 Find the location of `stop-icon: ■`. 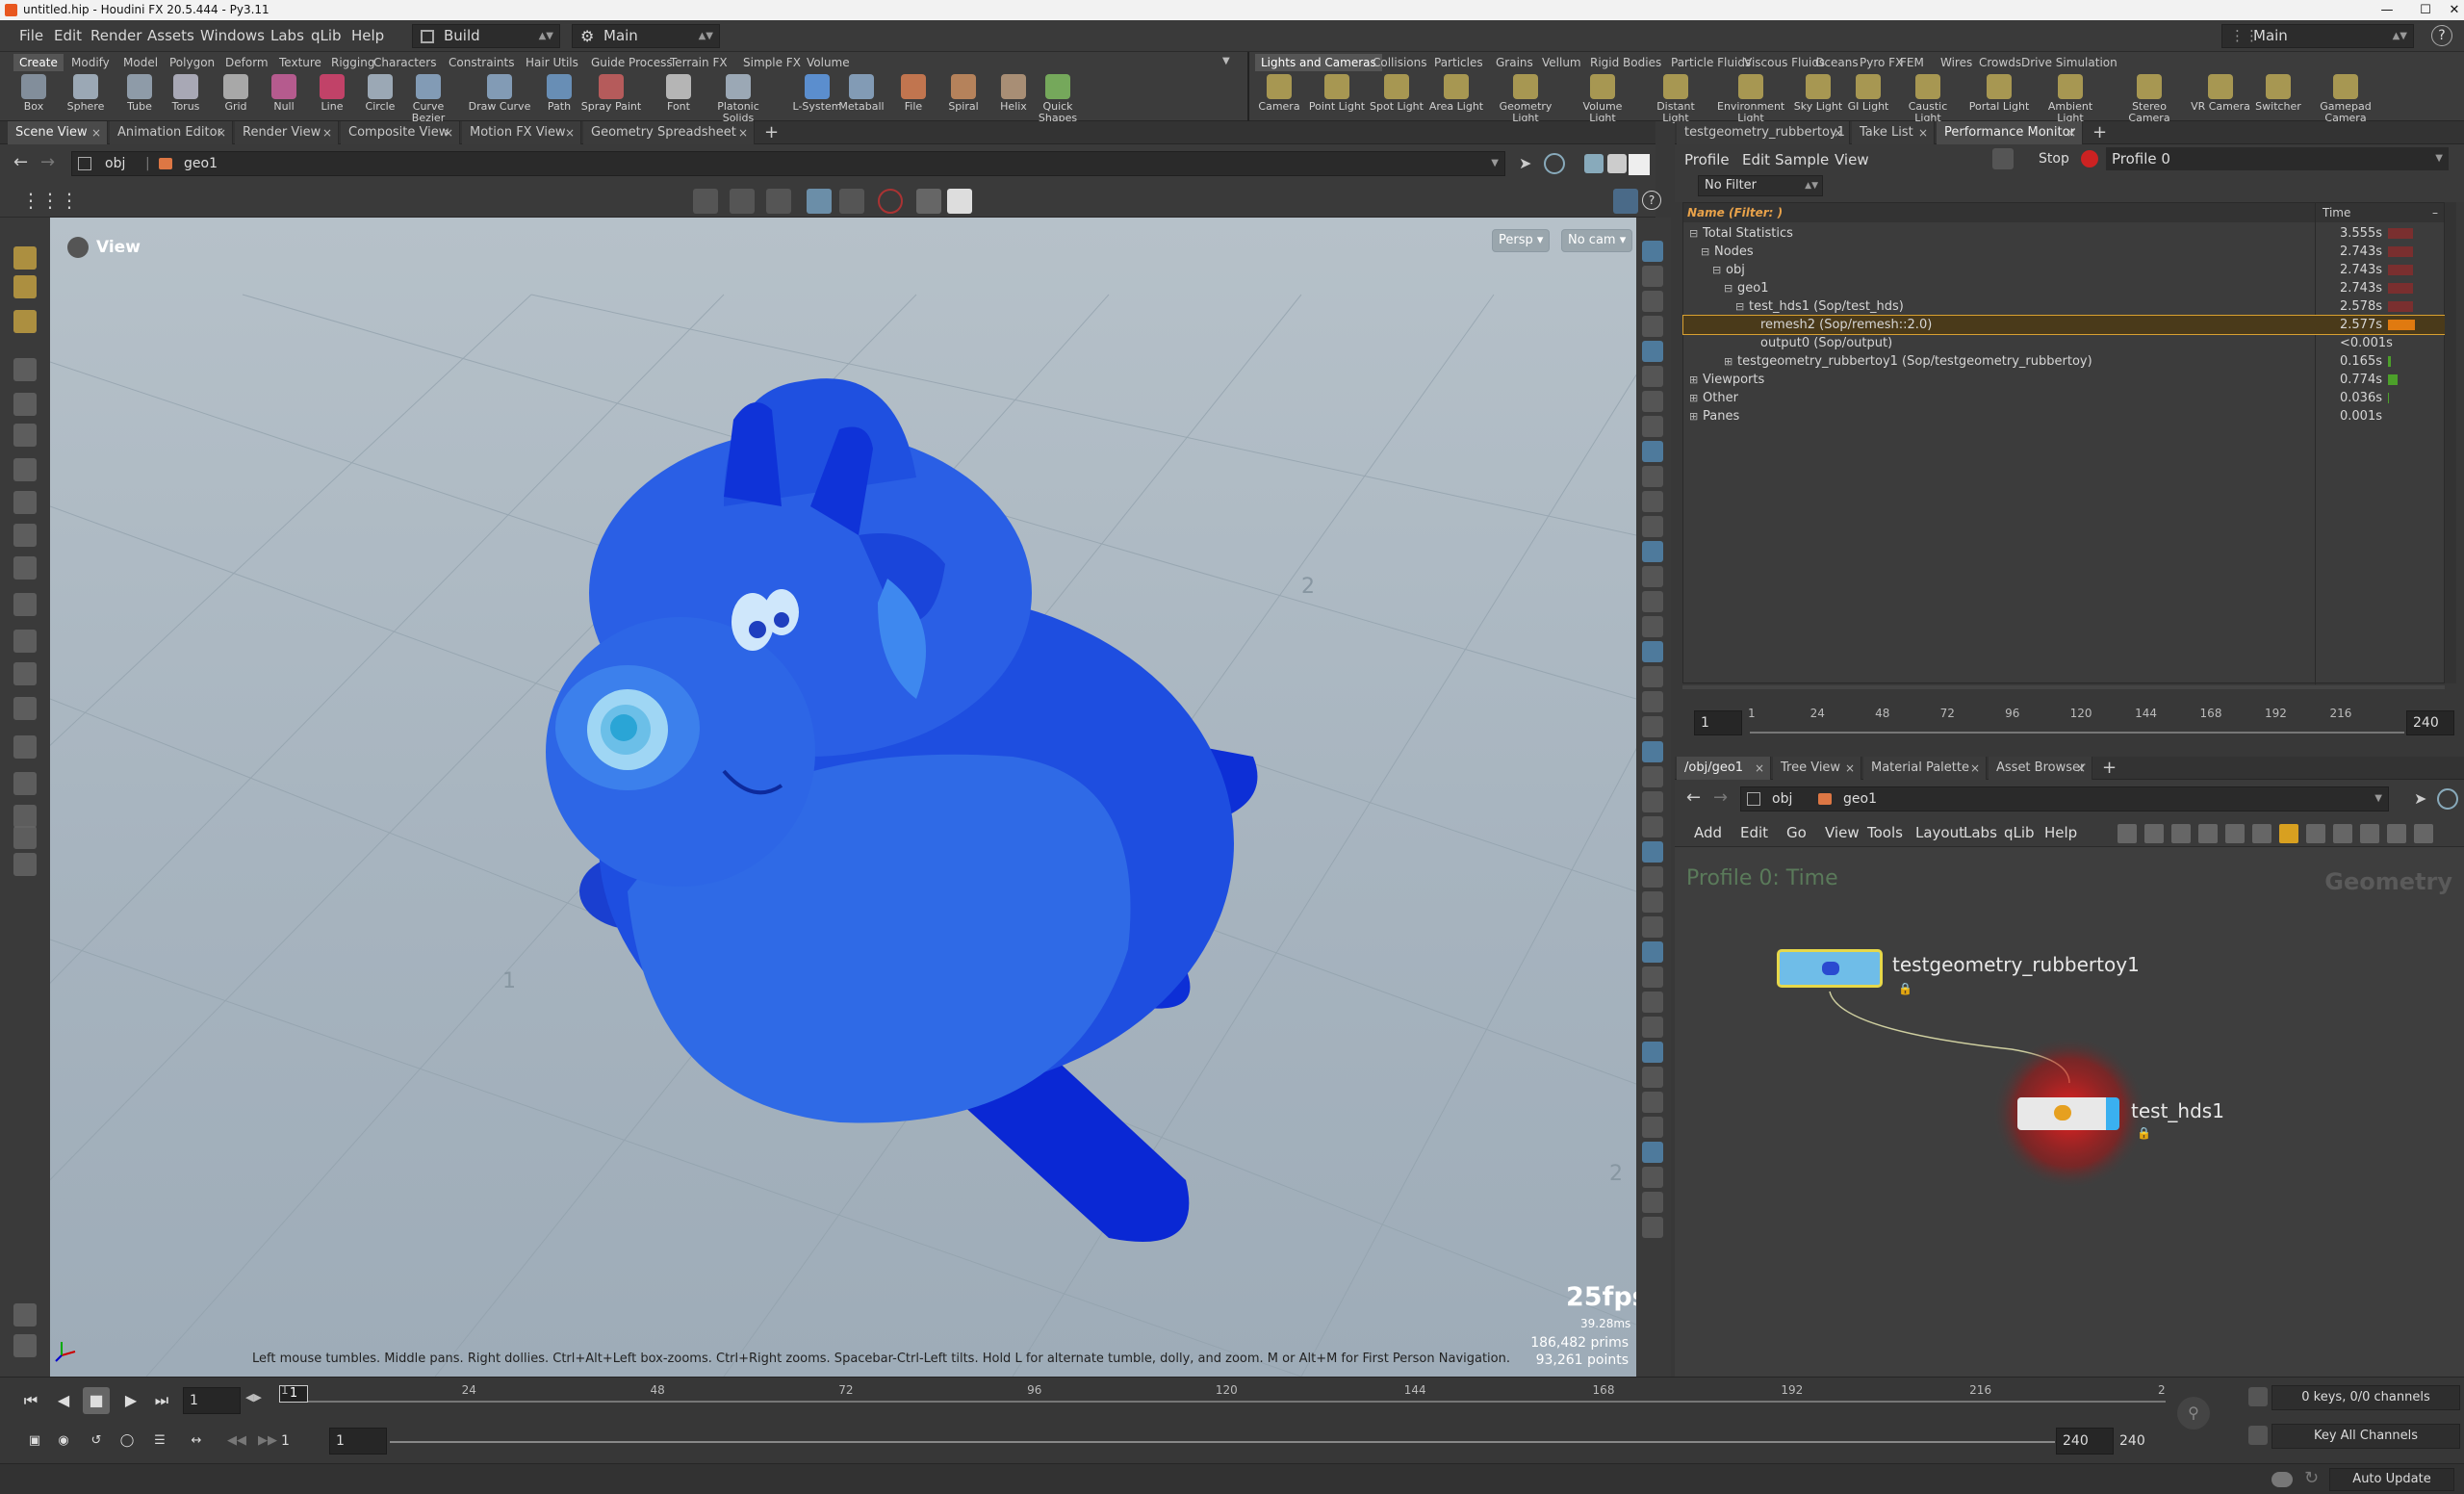

stop-icon: ■ is located at coordinates (96, 1401).